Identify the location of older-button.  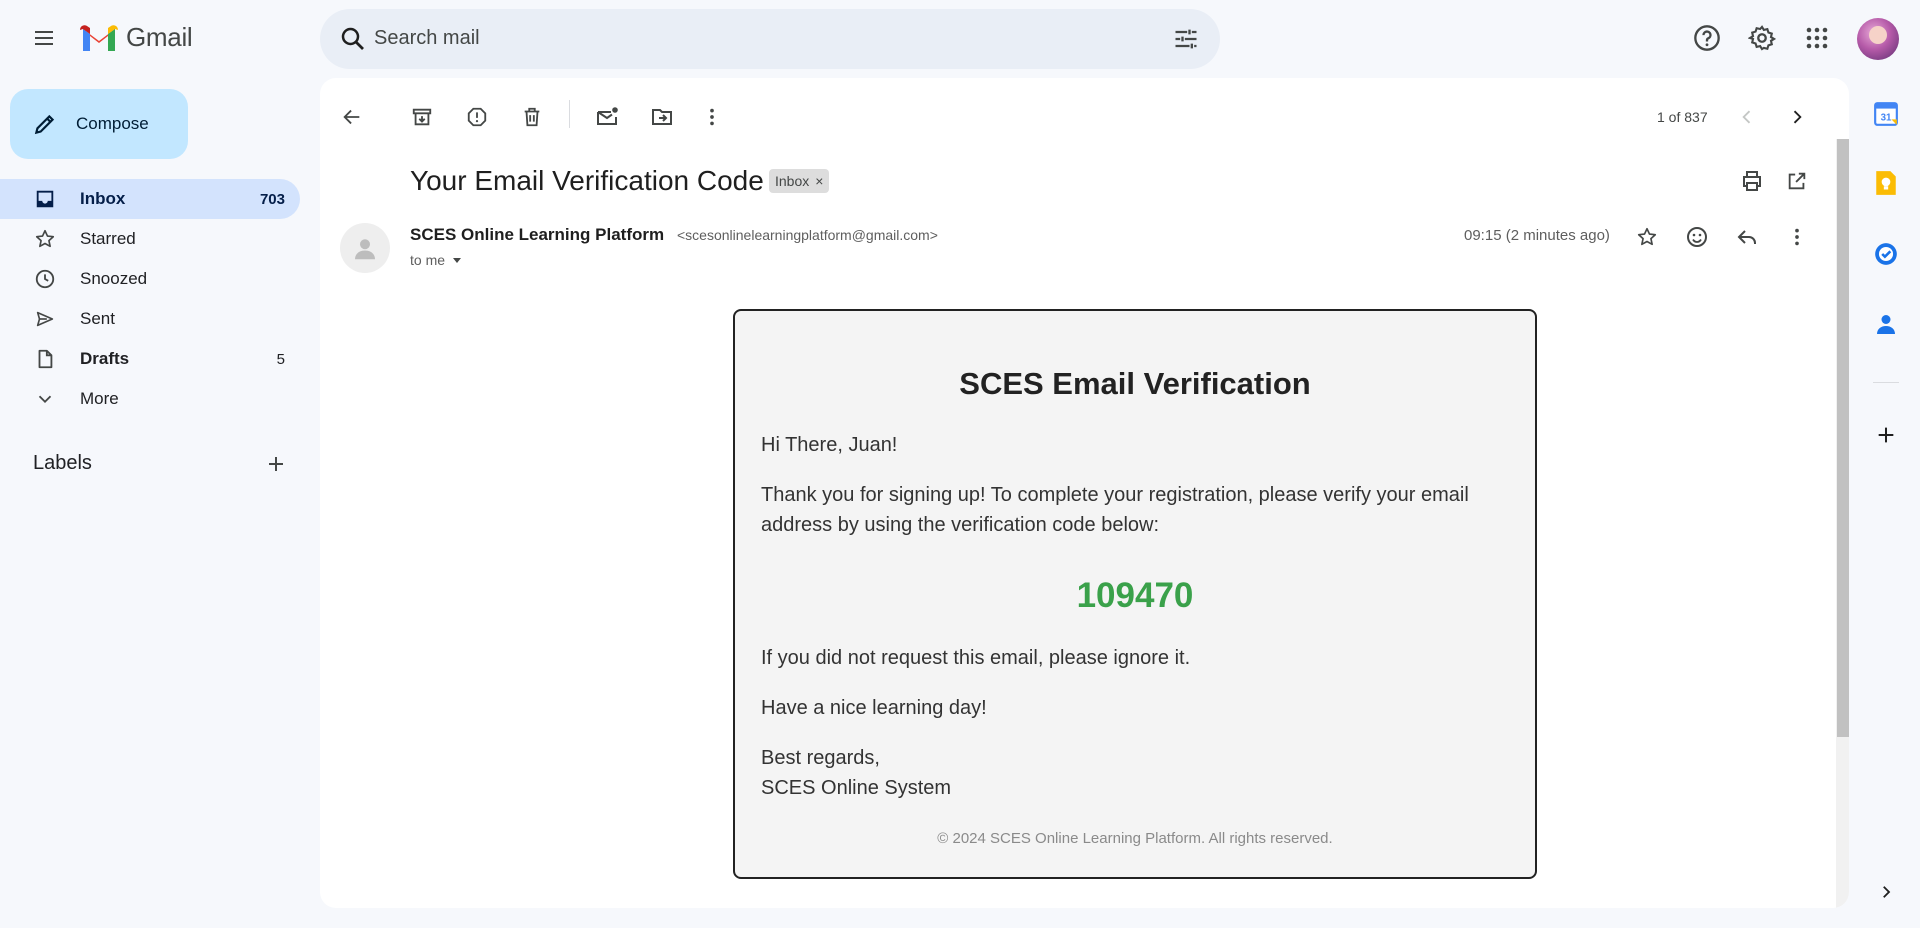
(1797, 117).